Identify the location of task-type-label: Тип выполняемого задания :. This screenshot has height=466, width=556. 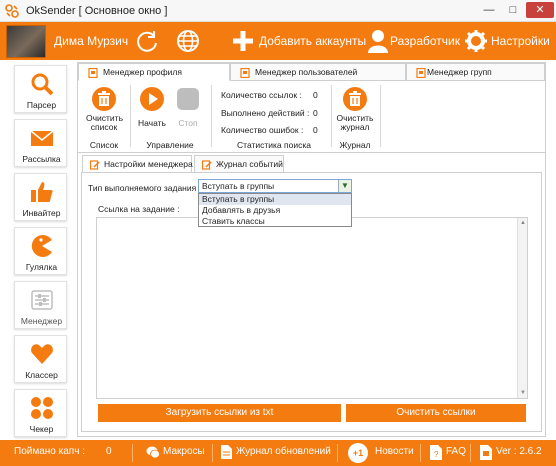
(144, 188).